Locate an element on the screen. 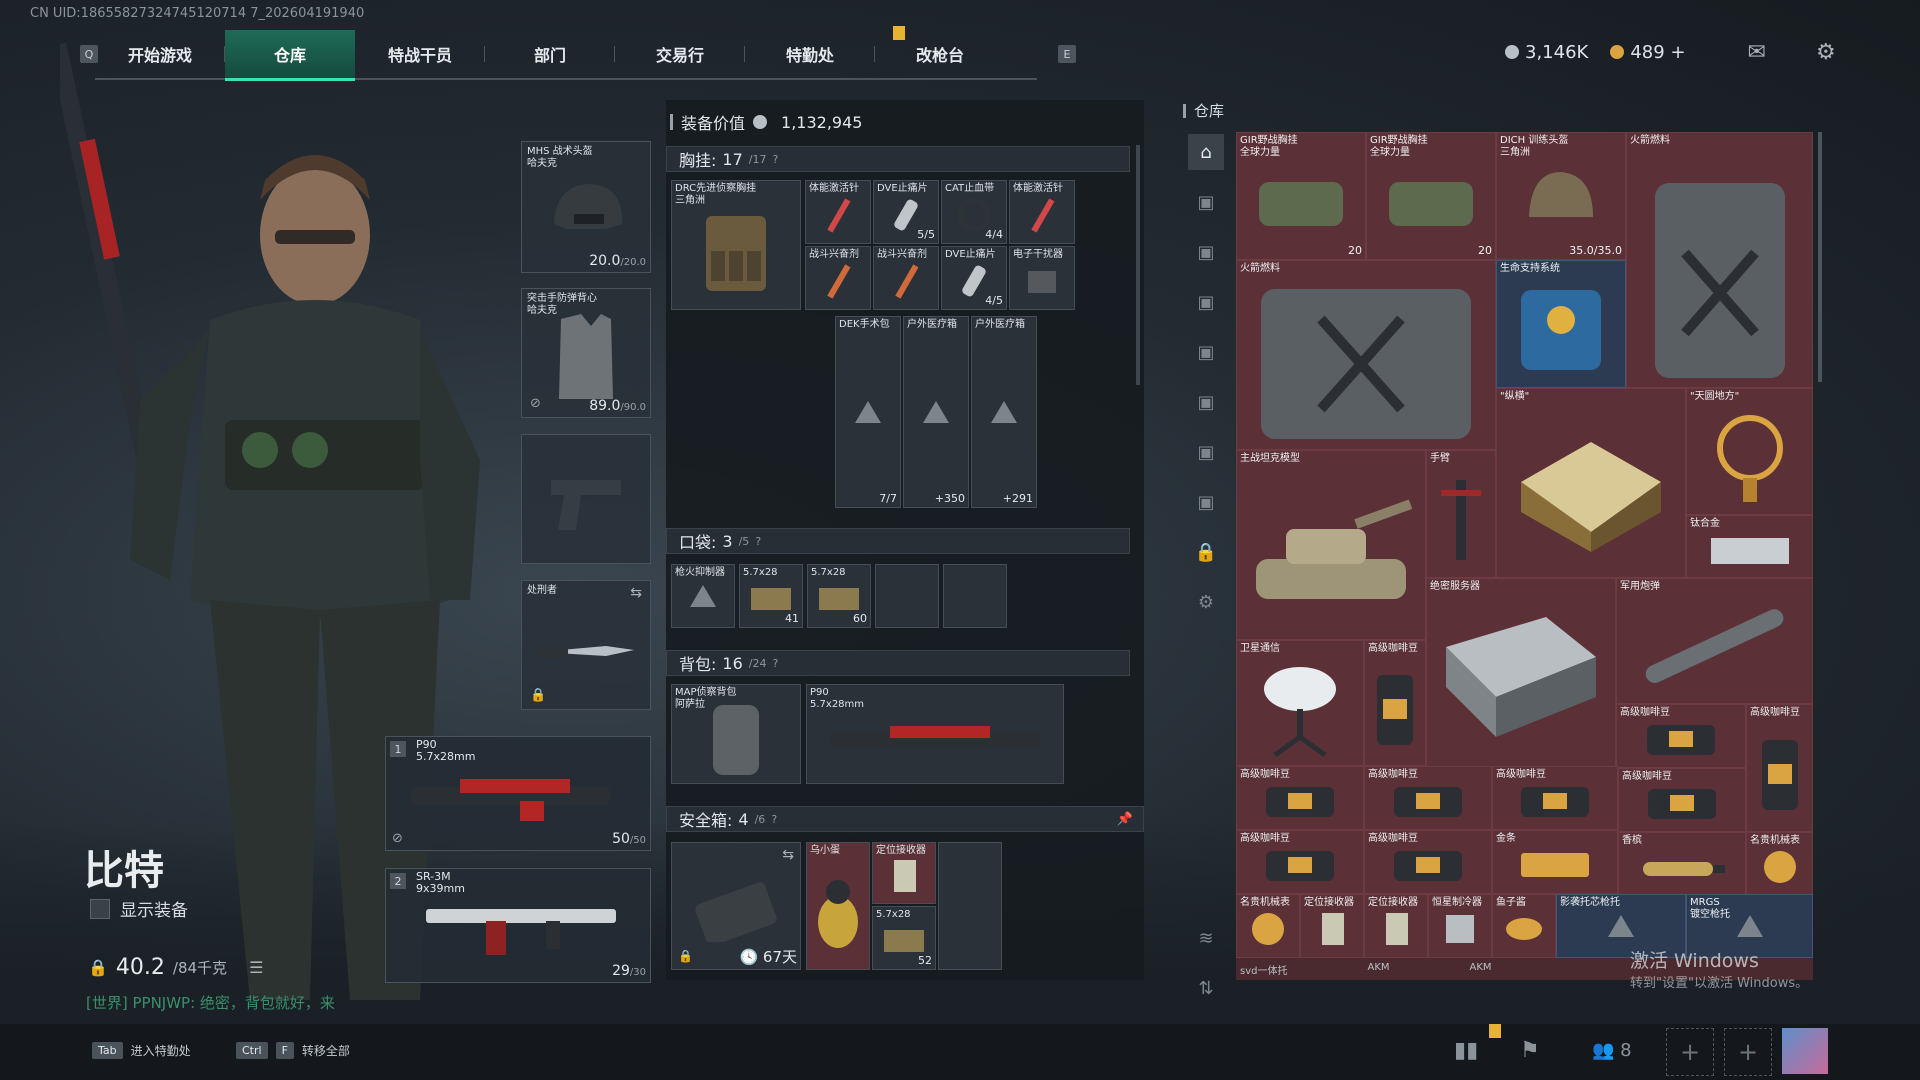 The image size is (1920, 1080). pocket-item: 枪火抑制器 is located at coordinates (703, 596).